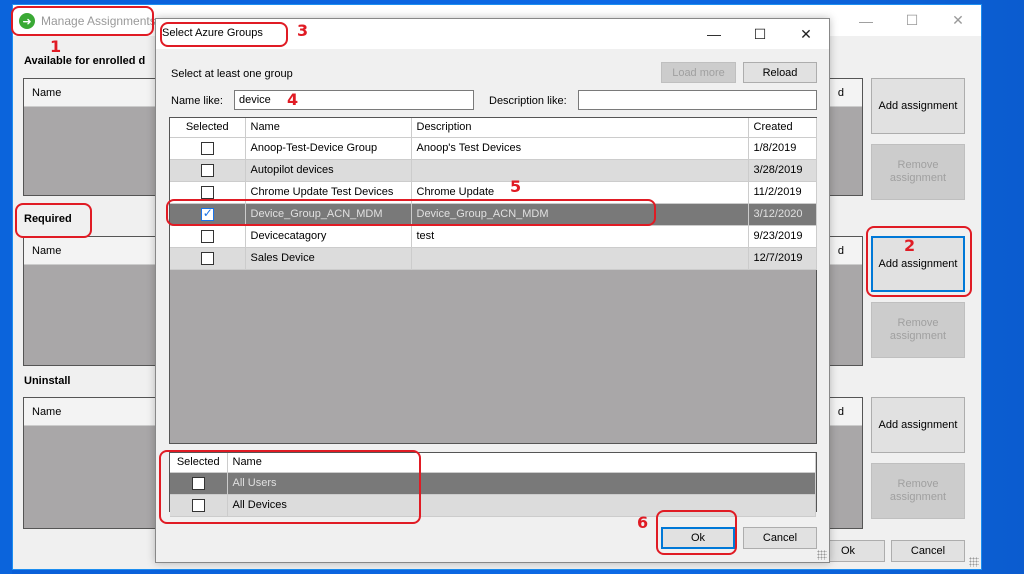 The image size is (1024, 574). I want to click on desktop-background, so click(6, 287).